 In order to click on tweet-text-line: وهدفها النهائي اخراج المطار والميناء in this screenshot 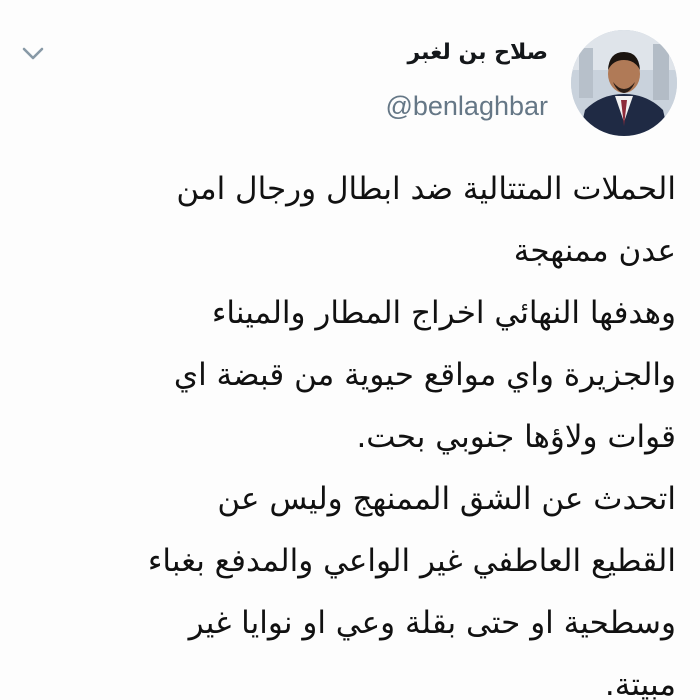, I will do `click(443, 313)`.